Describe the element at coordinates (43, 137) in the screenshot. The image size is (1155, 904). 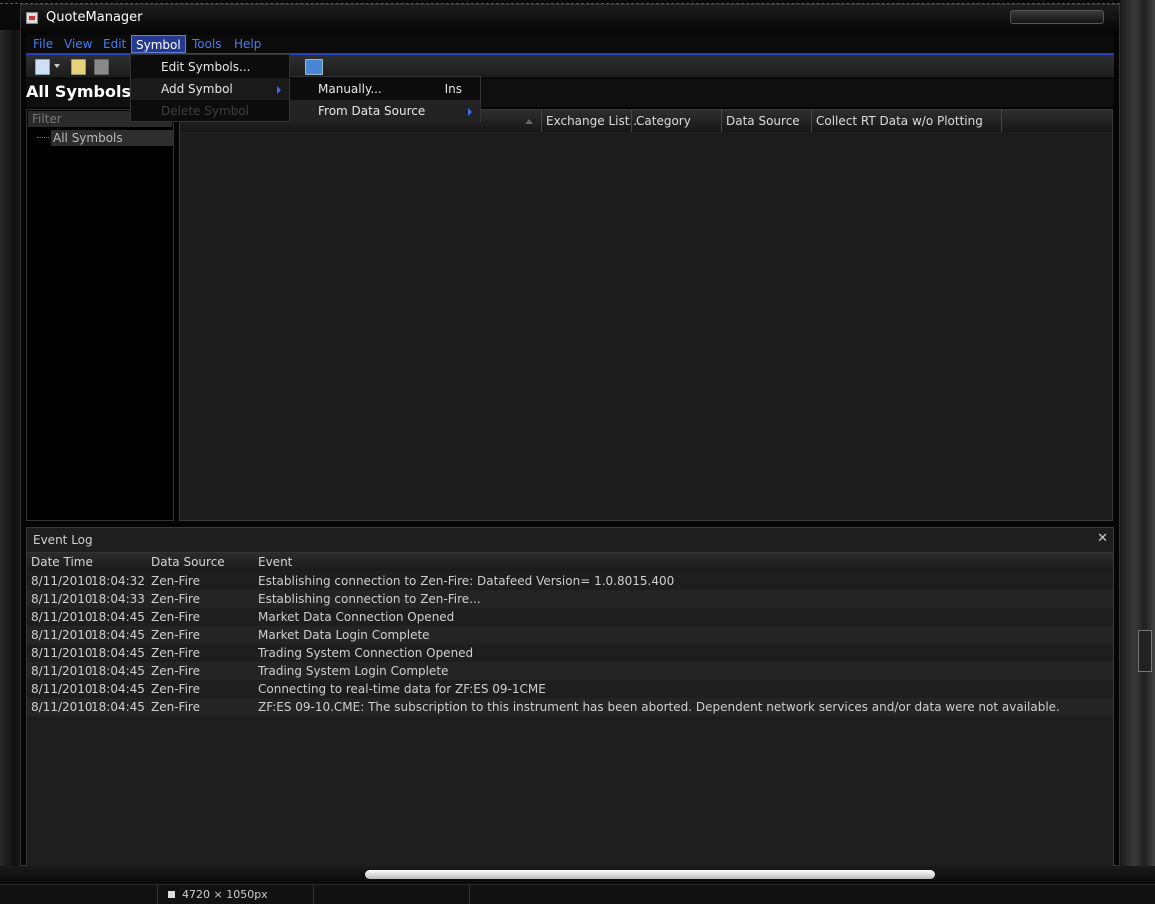
I see `tree-connector` at that location.